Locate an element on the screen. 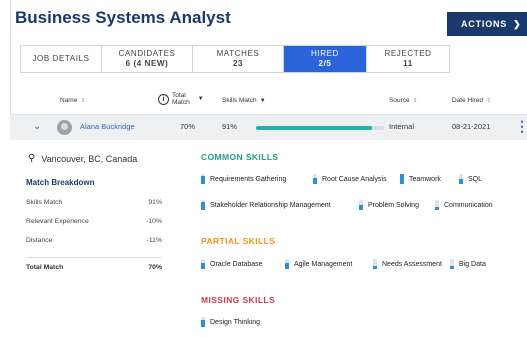 The image size is (527, 337). skill-name: Agile Management is located at coordinates (323, 264).